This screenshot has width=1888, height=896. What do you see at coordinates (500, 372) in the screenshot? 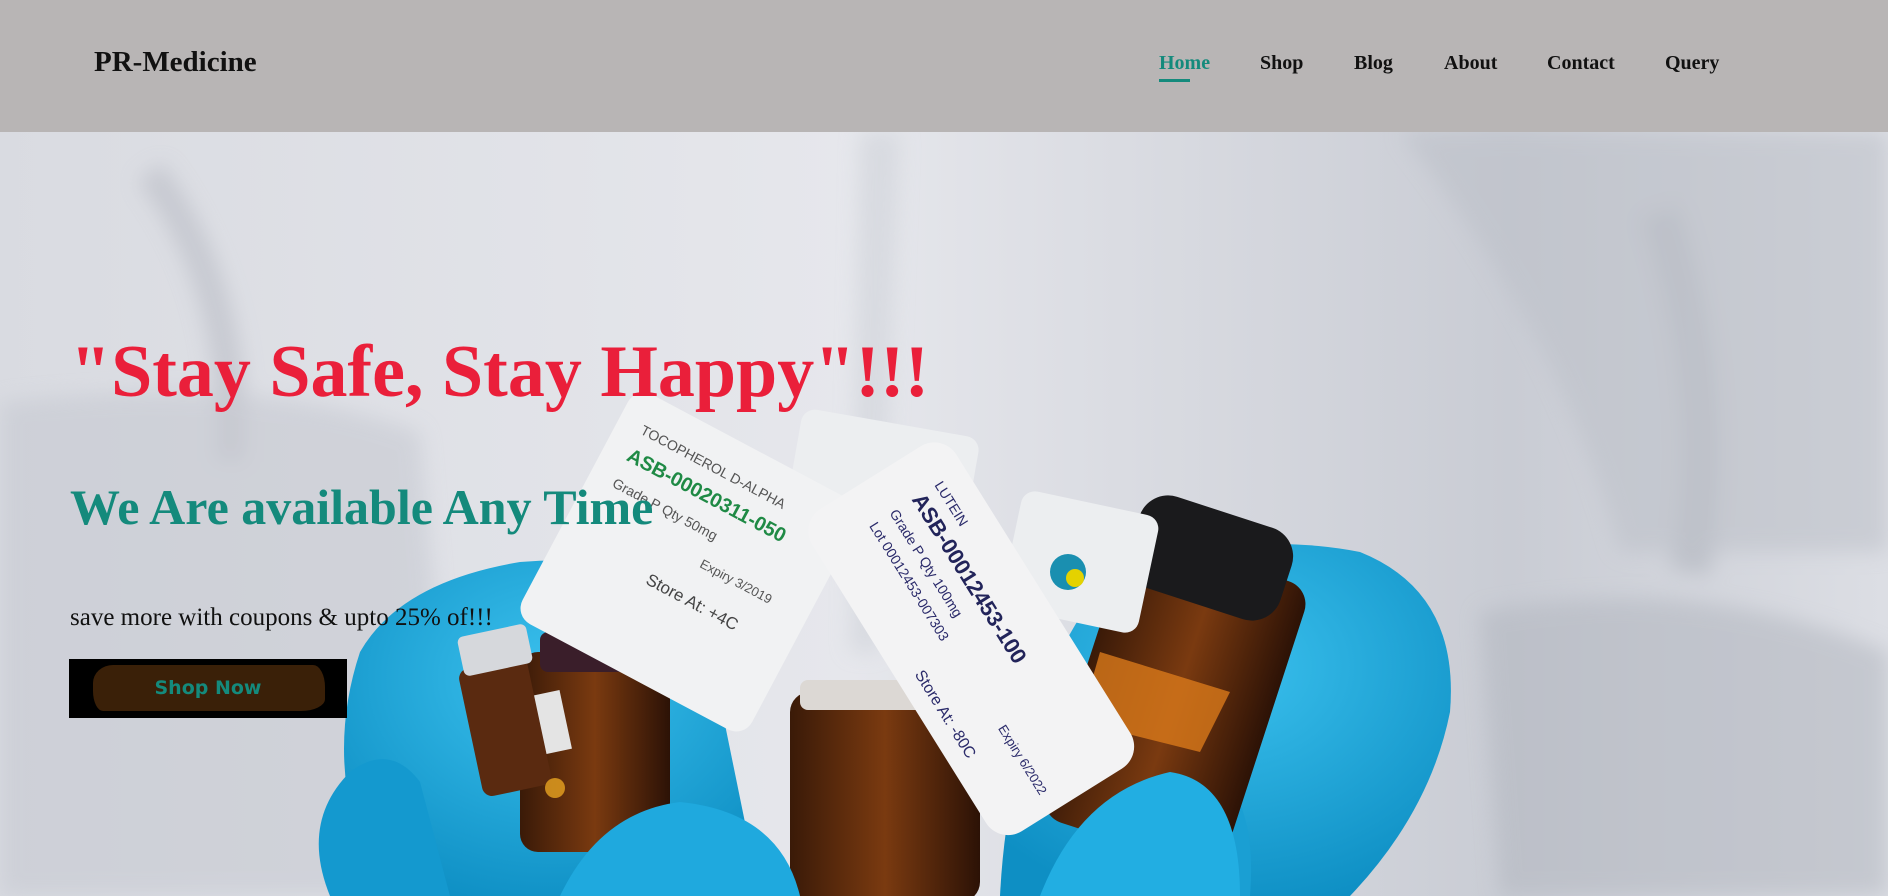
I see `hero-headline: "Stay Safe, Stay Happy"!!!` at bounding box center [500, 372].